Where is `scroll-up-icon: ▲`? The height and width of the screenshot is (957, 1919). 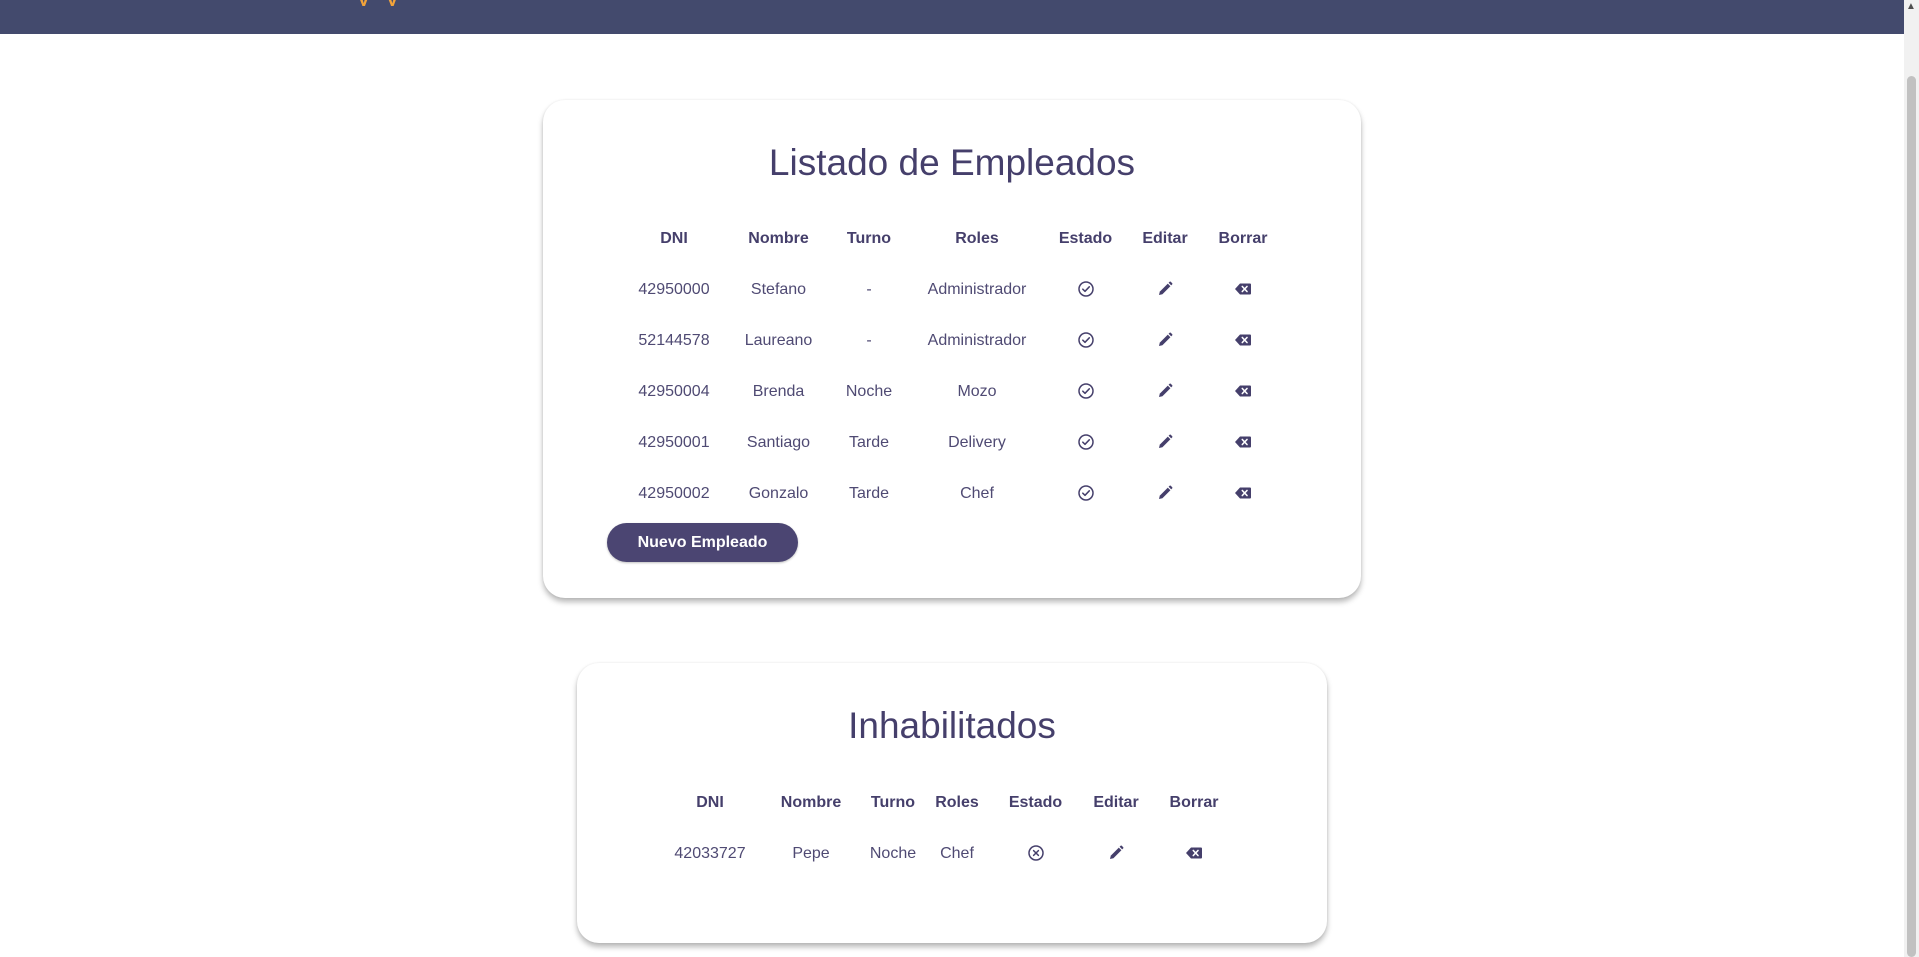 scroll-up-icon: ▲ is located at coordinates (1911, 7).